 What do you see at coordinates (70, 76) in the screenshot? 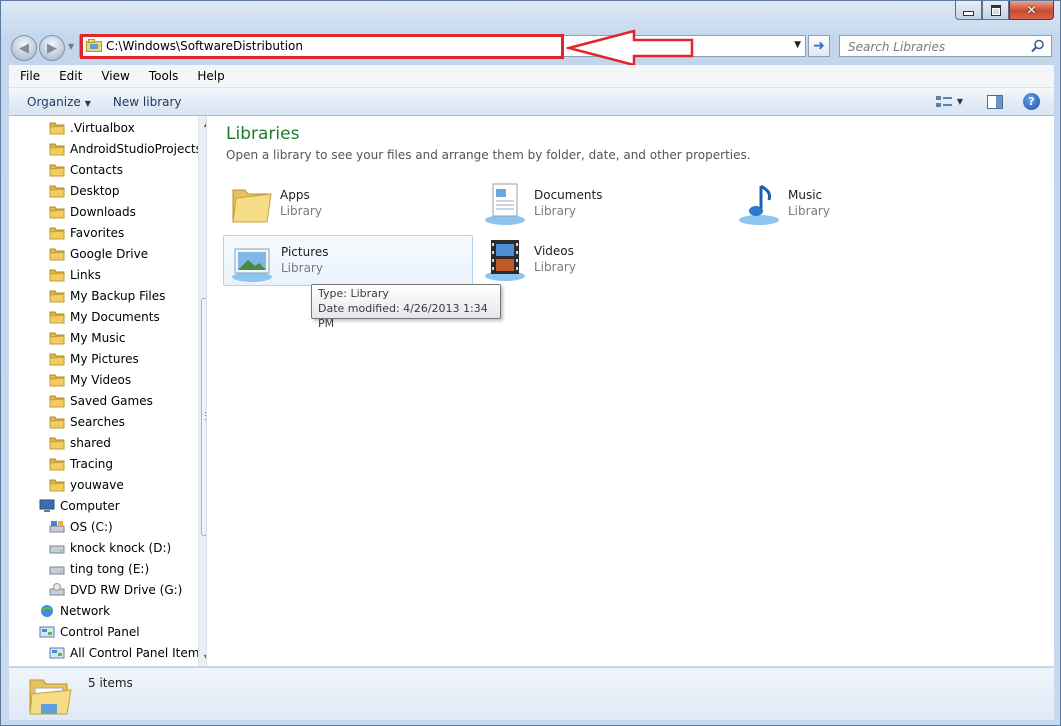
I see `menu-edit: Edit` at bounding box center [70, 76].